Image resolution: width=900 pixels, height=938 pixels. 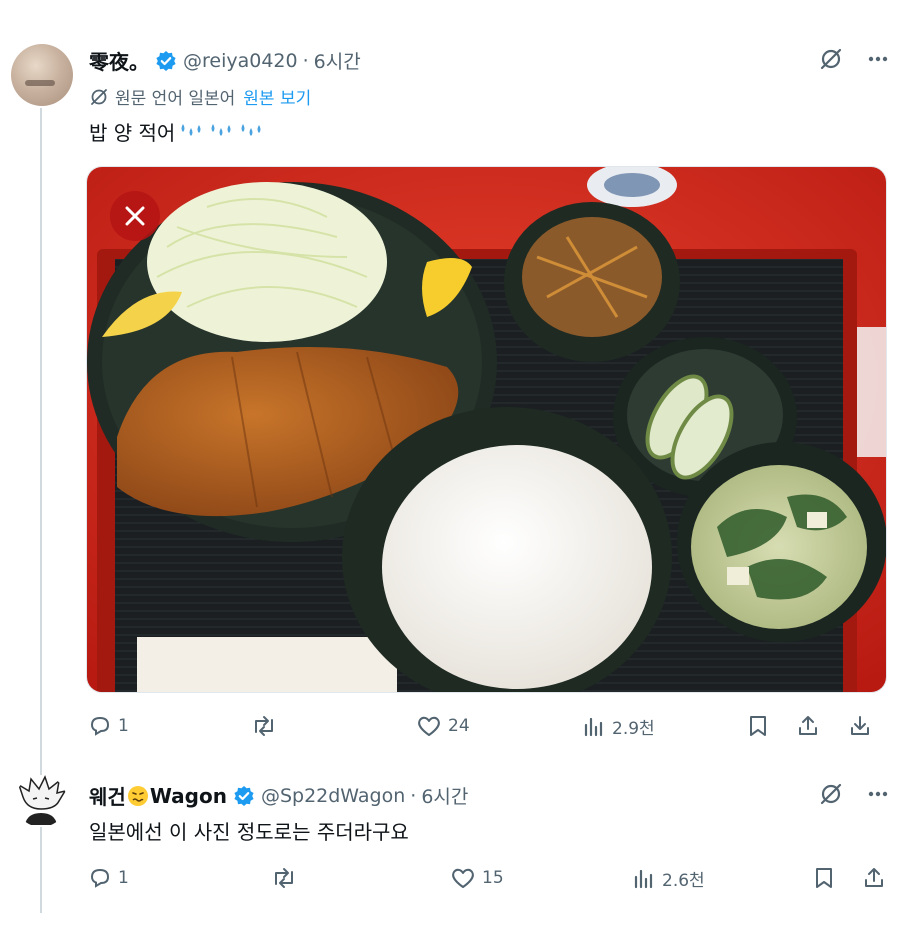 I want to click on download-button, so click(x=860, y=726).